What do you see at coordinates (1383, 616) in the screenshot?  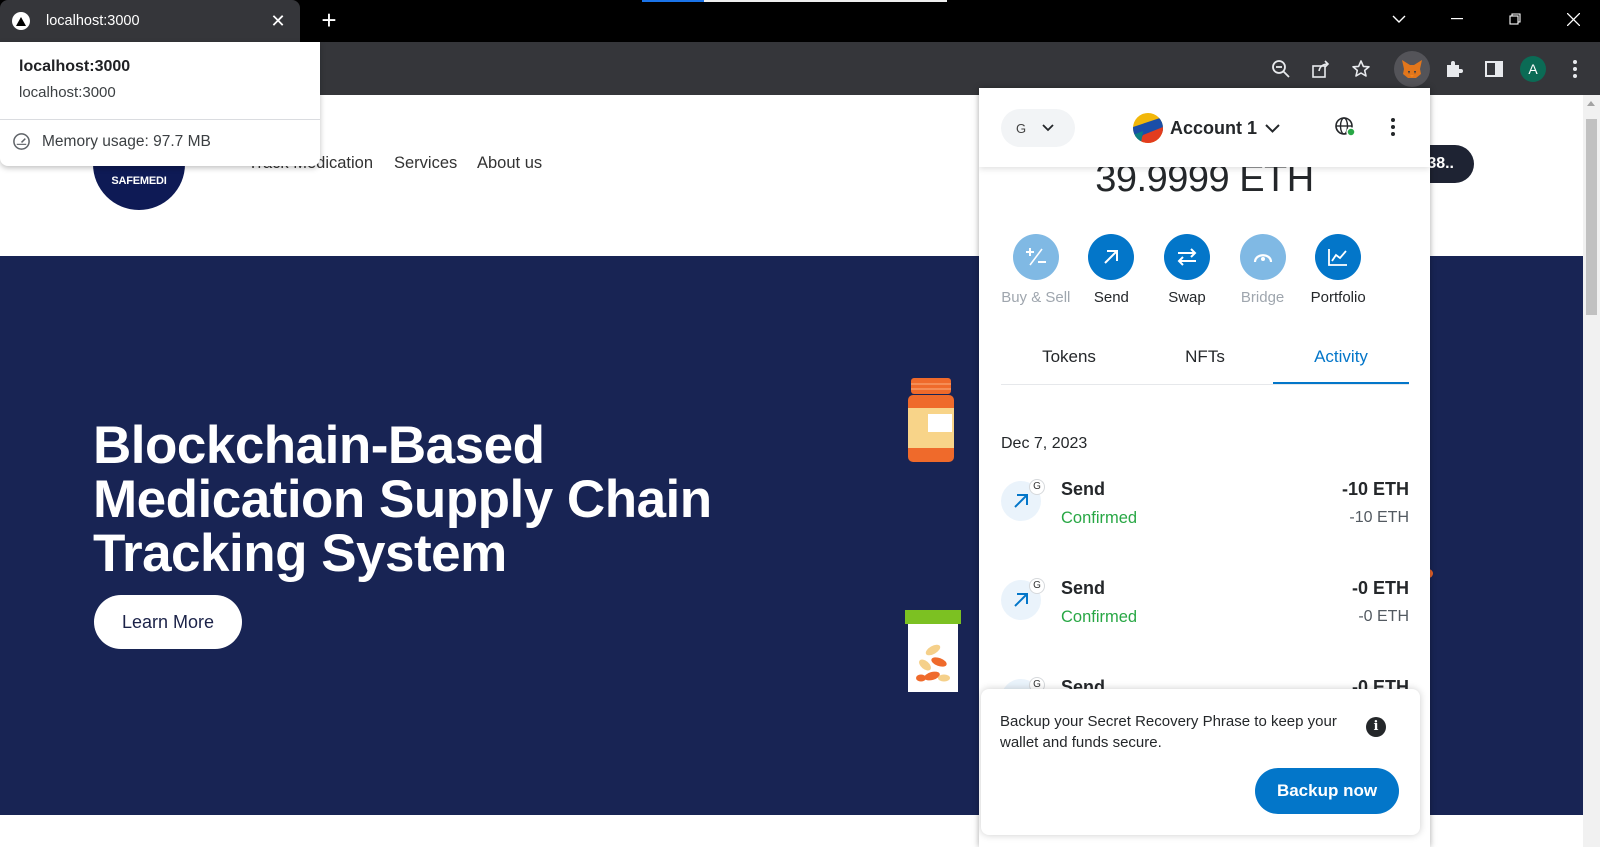 I see `transaction-fiat-amount: -0 ETH` at bounding box center [1383, 616].